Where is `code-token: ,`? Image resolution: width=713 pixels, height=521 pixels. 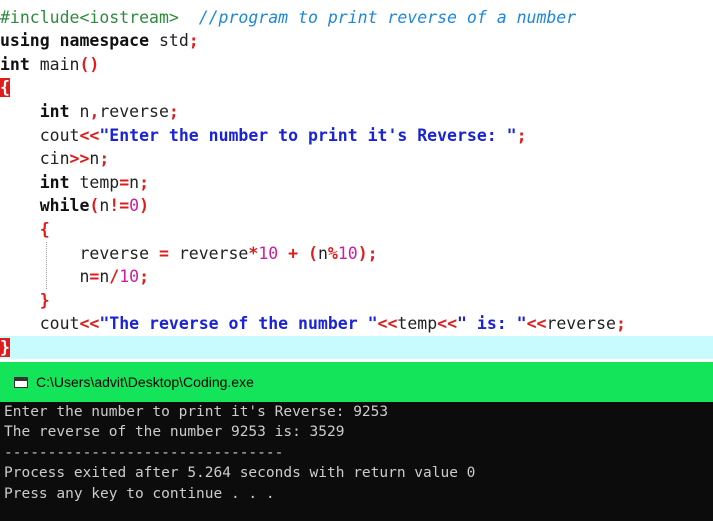 code-token: , is located at coordinates (94, 111).